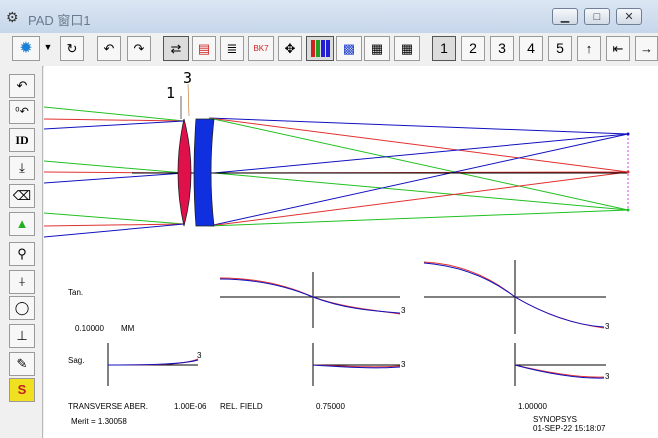 This screenshot has width=658, height=438. I want to click on next-arrow-icon: →, so click(646, 48).